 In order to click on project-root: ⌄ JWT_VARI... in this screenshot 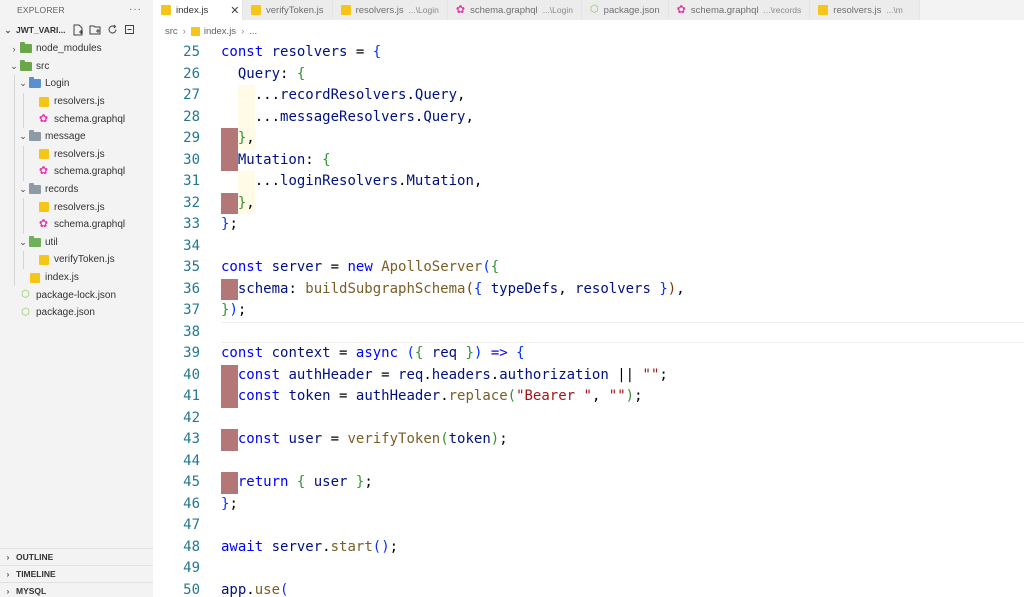, I will do `click(76, 30)`.